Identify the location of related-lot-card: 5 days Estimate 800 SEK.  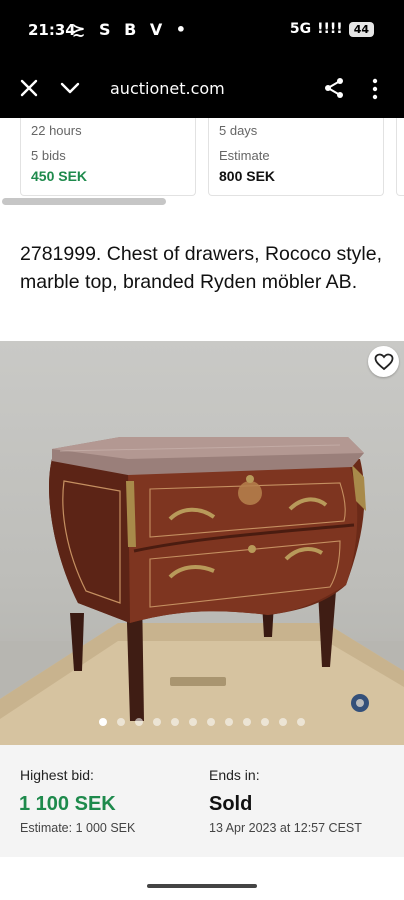
(296, 157).